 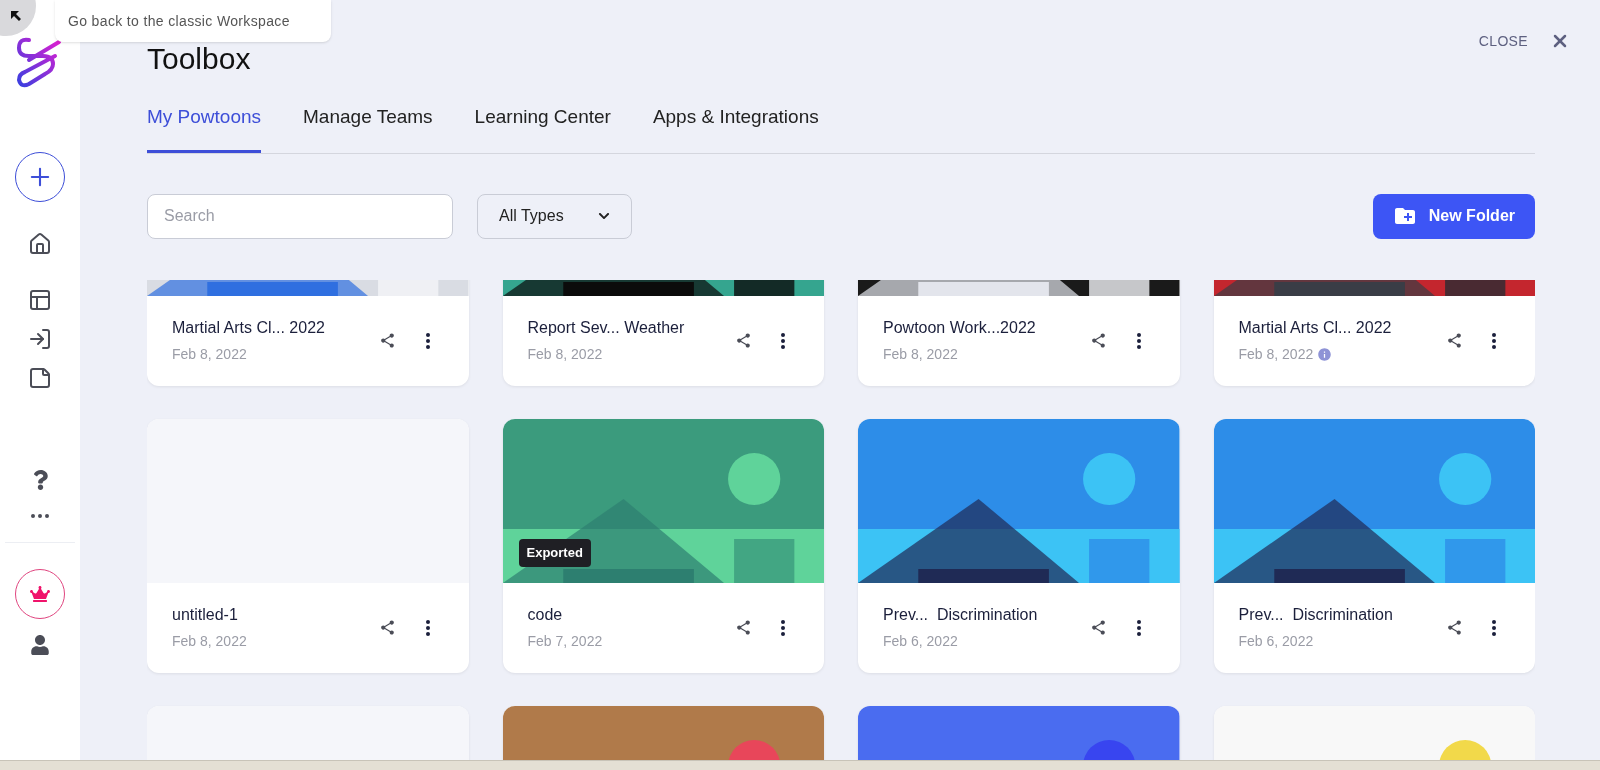 I want to click on tooltip-text: Go back to the classic Workspace, so click(x=179, y=21).